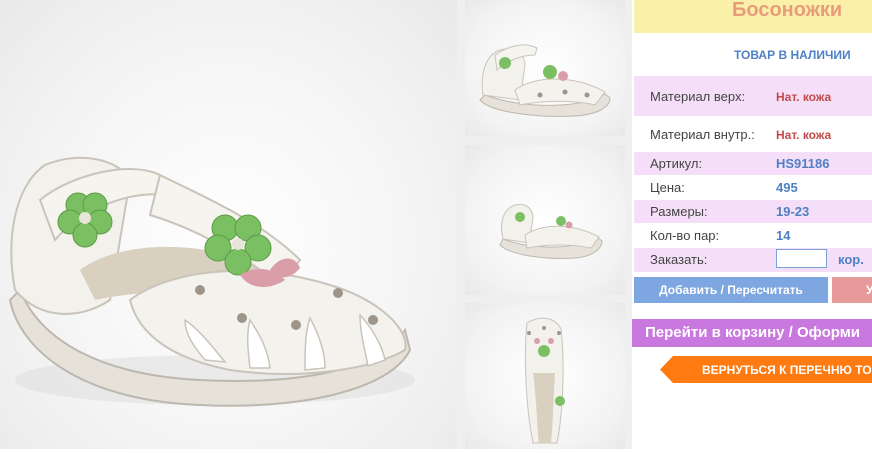 The width and height of the screenshot is (872, 454). I want to click on order-label: Заказать:, so click(679, 259).